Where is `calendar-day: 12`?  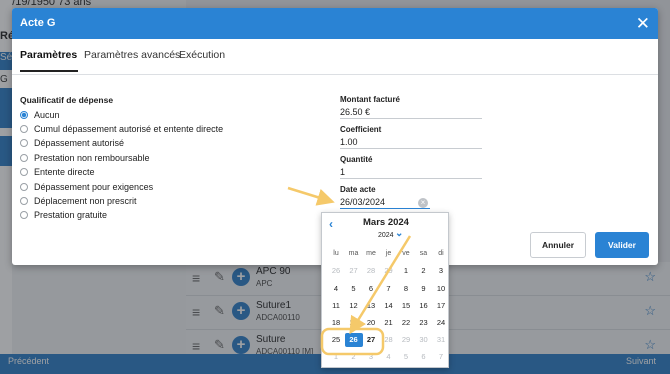
calendar-day: 12 is located at coordinates (354, 306).